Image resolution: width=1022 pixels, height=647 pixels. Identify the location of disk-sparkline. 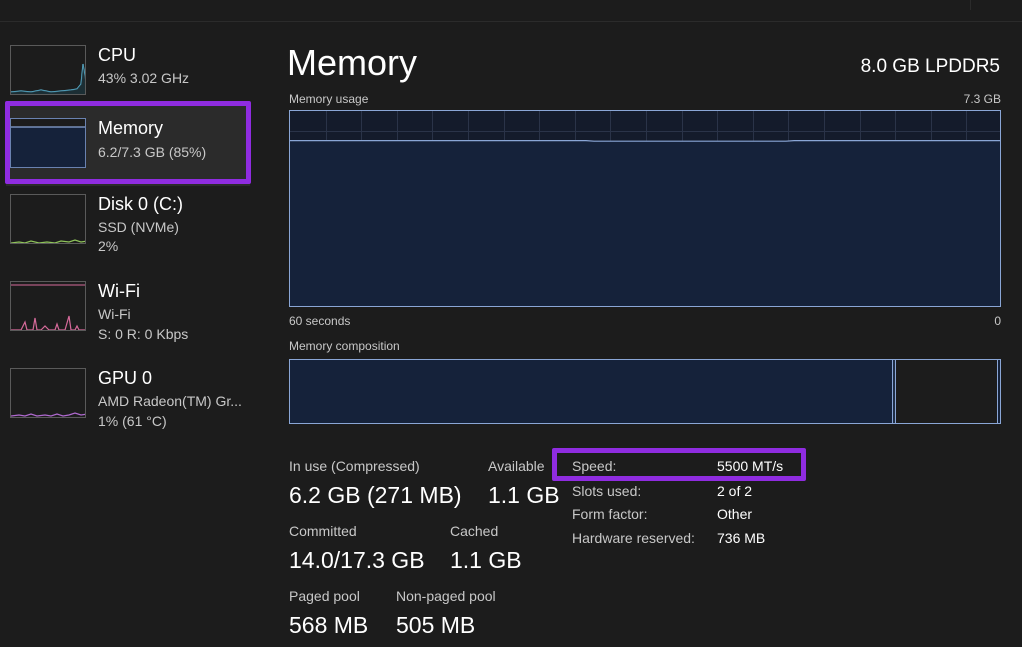
(48, 241).